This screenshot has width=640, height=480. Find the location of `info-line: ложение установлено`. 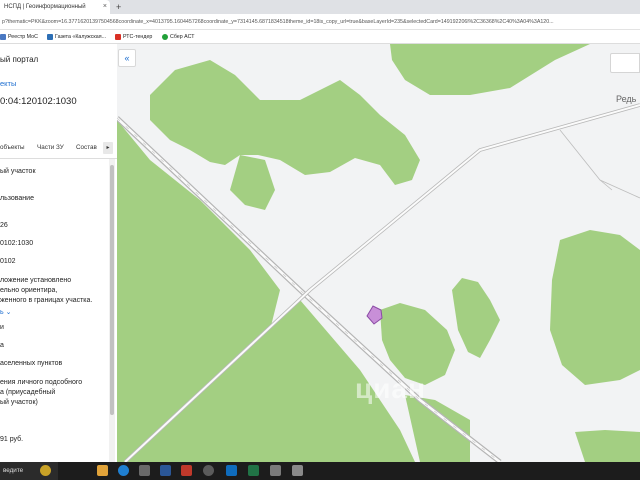

info-line: ложение установлено is located at coordinates (36, 280).